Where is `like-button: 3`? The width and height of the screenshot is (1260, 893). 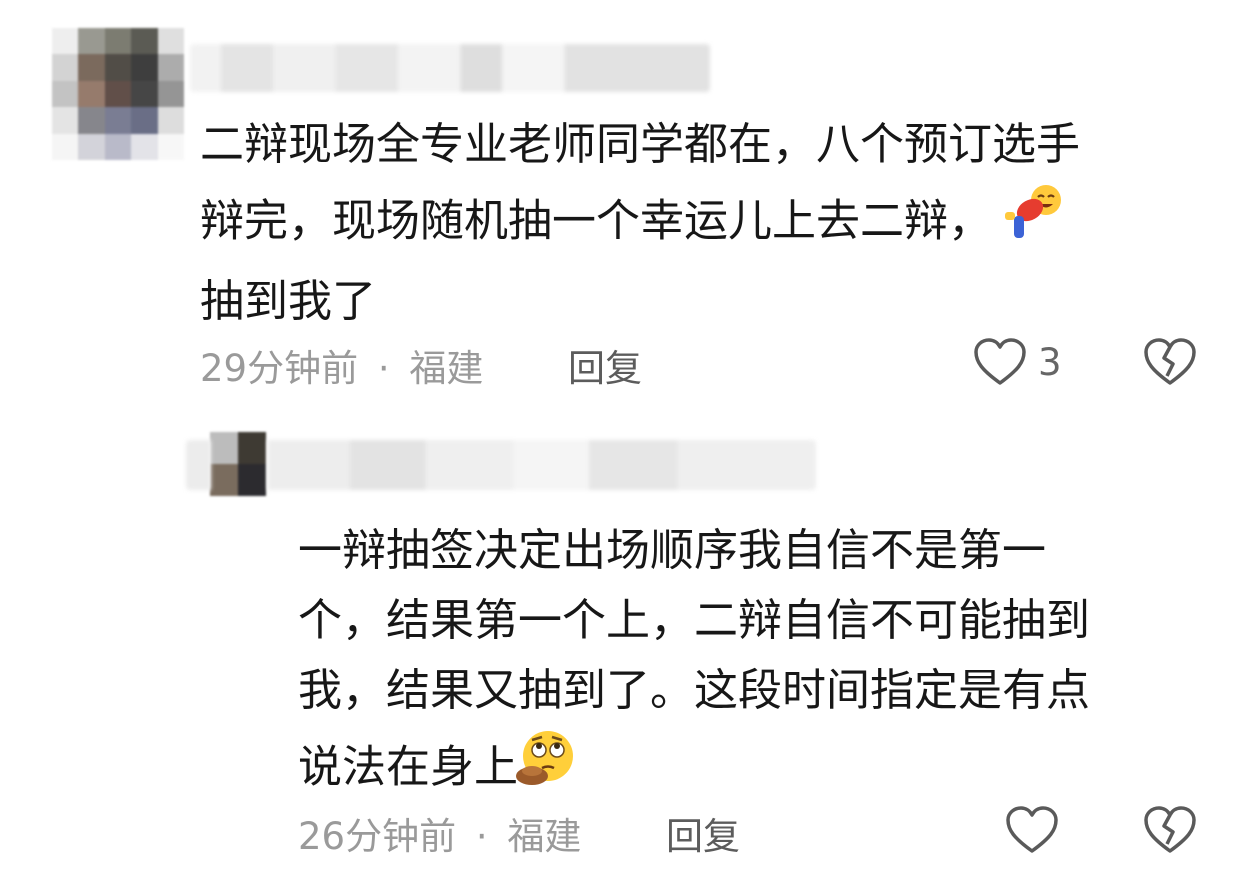
like-button: 3 is located at coordinates (1017, 362).